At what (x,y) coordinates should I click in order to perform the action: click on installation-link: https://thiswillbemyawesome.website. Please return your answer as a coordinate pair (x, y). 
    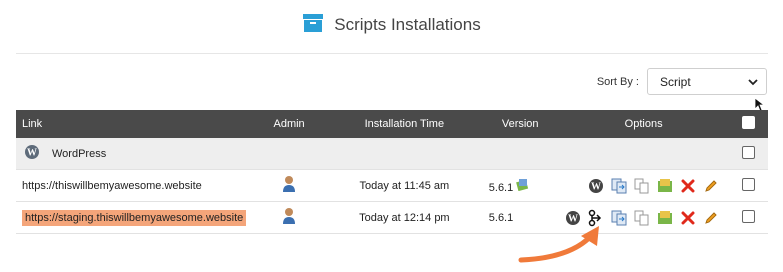
    Looking at the image, I should click on (112, 186).